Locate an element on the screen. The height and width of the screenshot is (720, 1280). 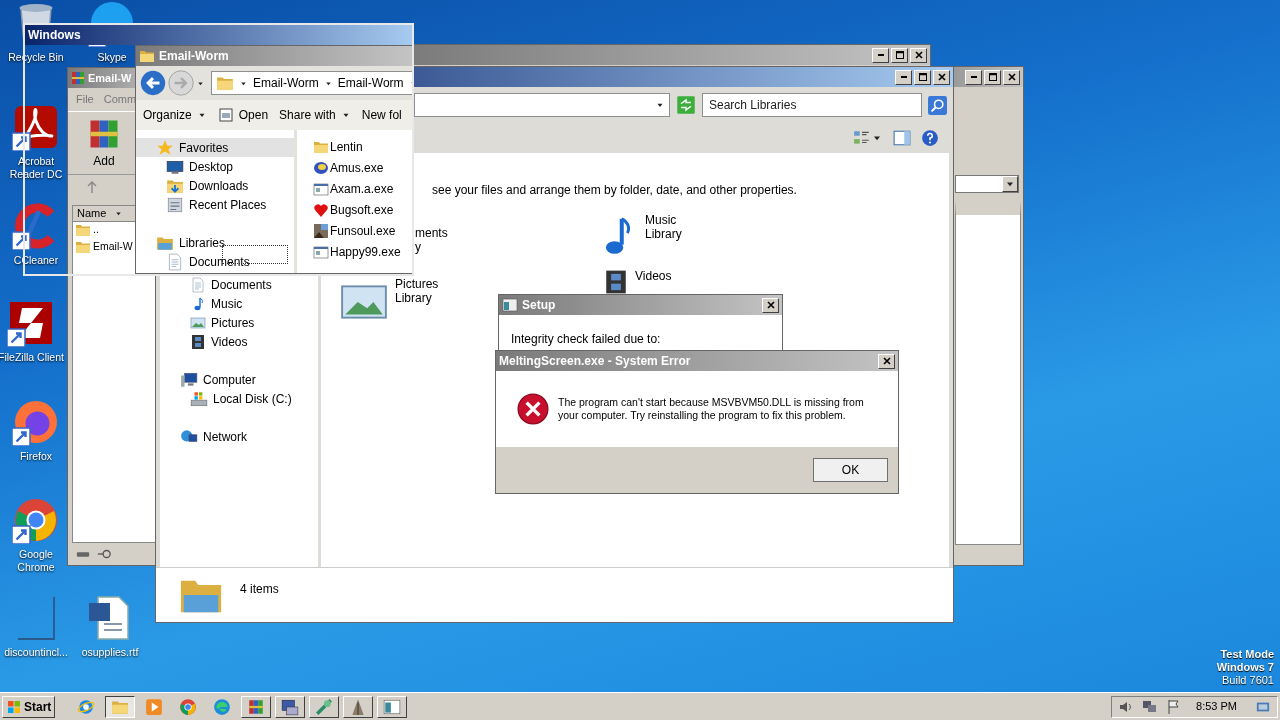
file-name: Amus.exe is located at coordinates (357, 167).